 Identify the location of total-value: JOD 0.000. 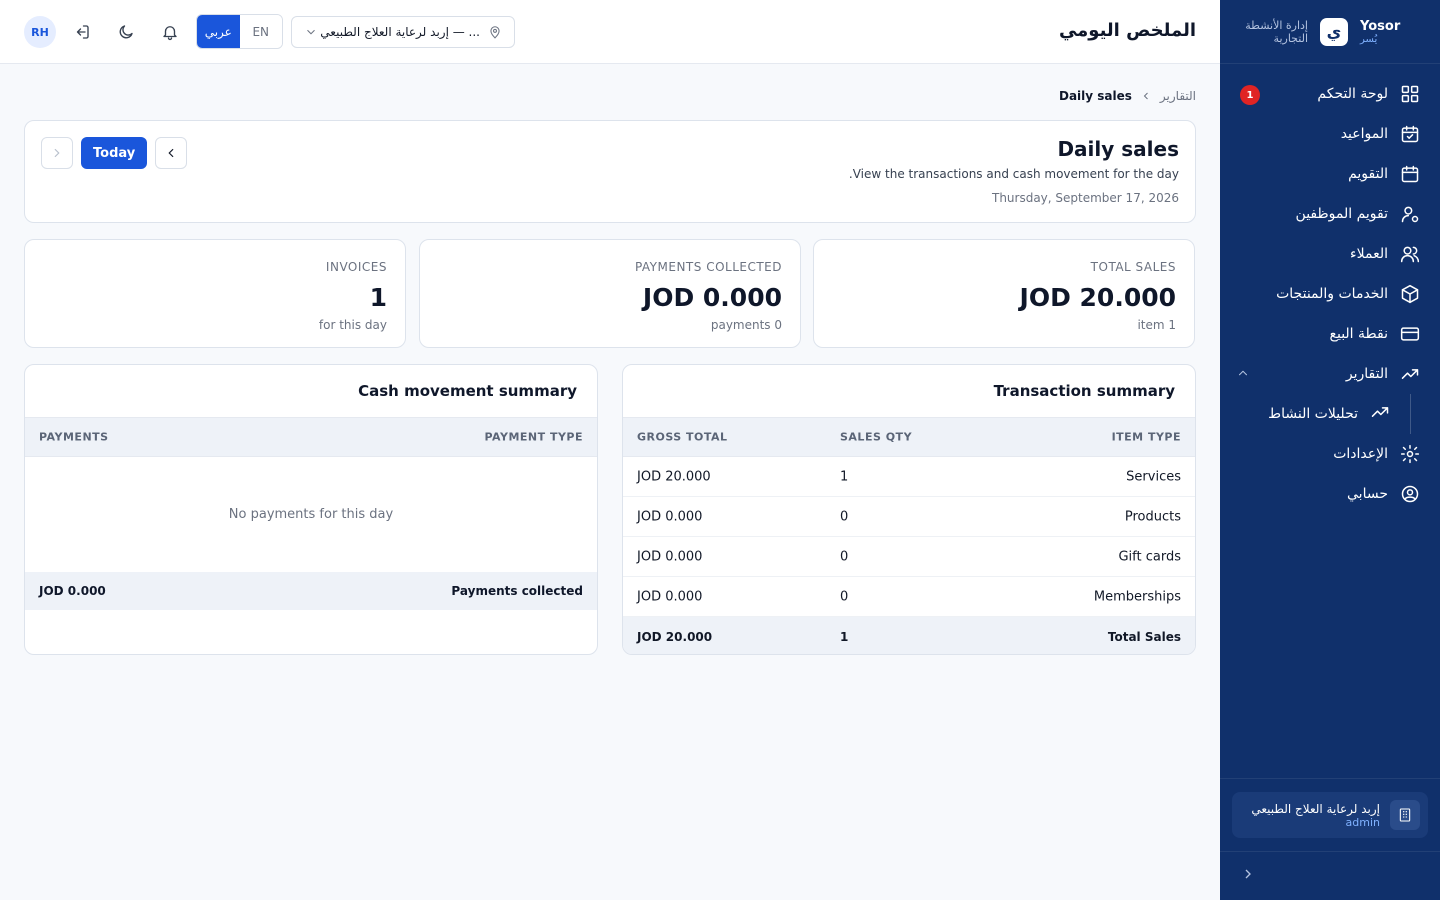
(72, 591).